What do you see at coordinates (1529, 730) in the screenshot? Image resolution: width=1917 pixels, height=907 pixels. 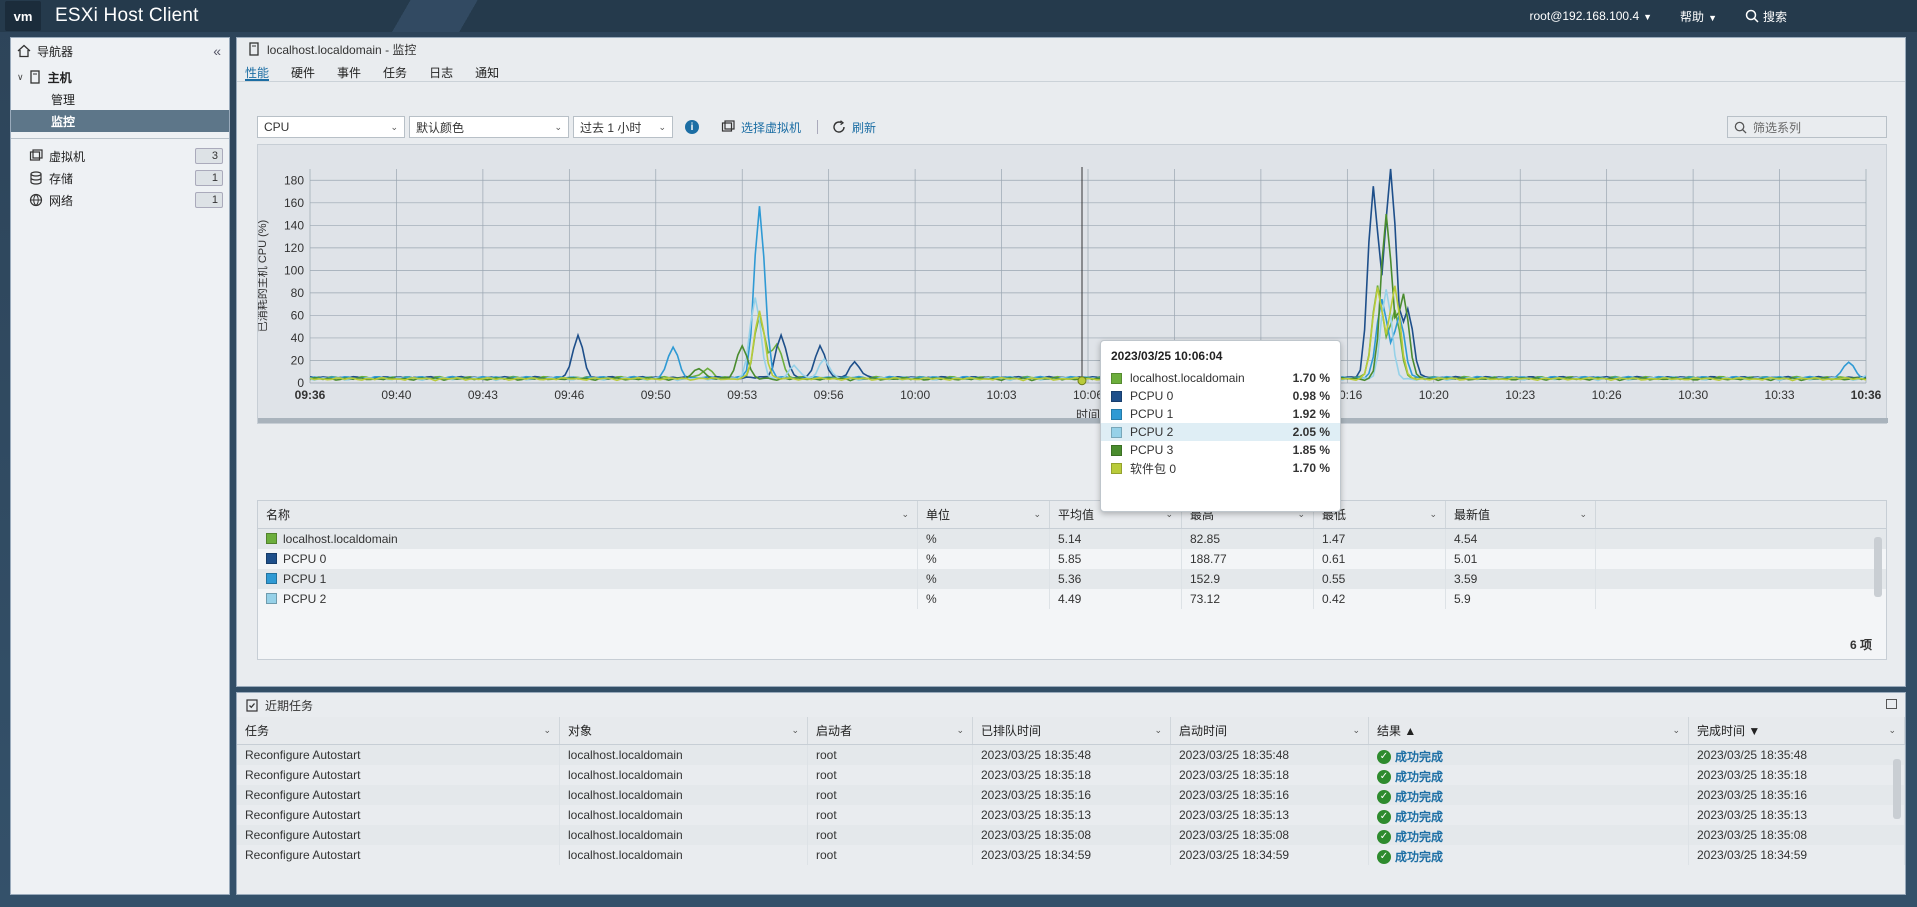 I see `col-result: 结果 ▲ ⌄` at bounding box center [1529, 730].